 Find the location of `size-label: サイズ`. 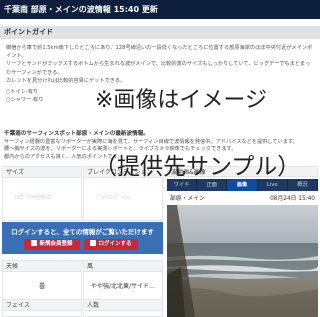

size-label: サイズ is located at coordinates (42, 172).